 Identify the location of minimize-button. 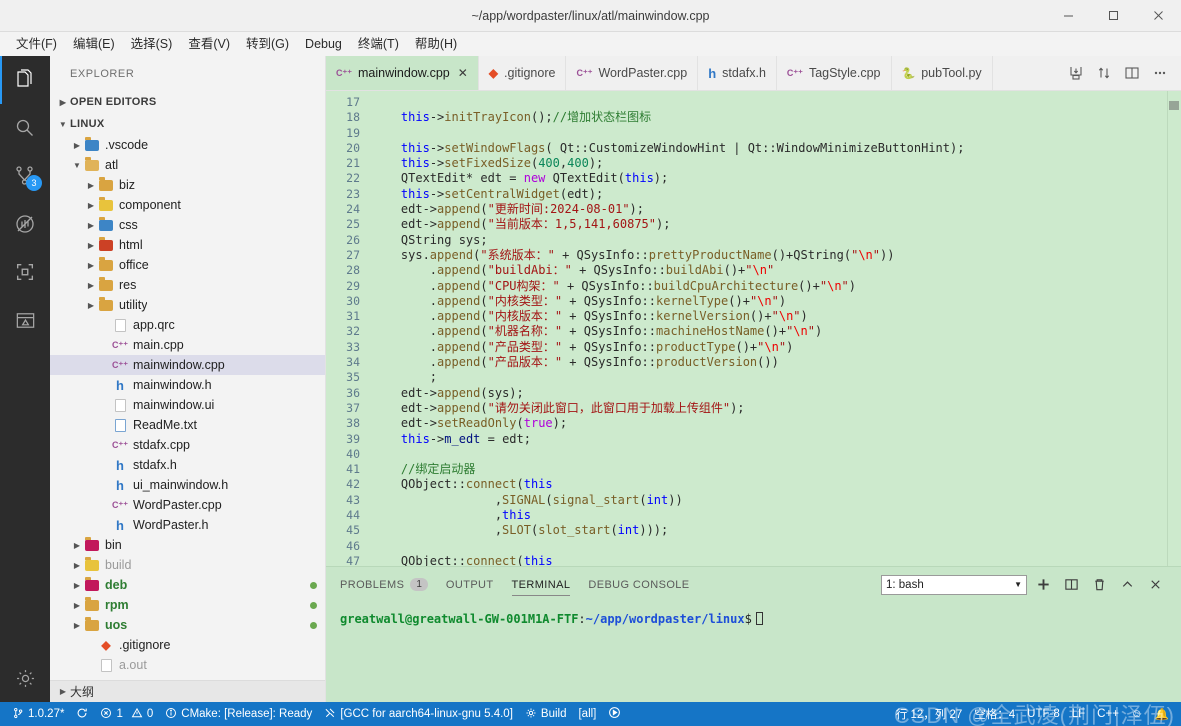
(1068, 16).